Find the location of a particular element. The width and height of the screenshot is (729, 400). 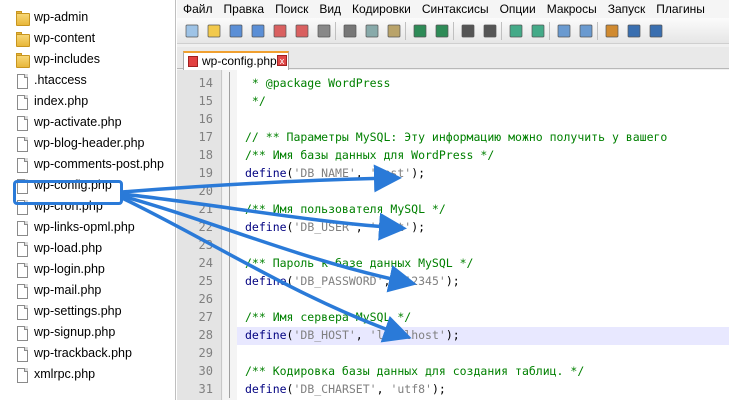

string-token: '12345' is located at coordinates (421, 281).